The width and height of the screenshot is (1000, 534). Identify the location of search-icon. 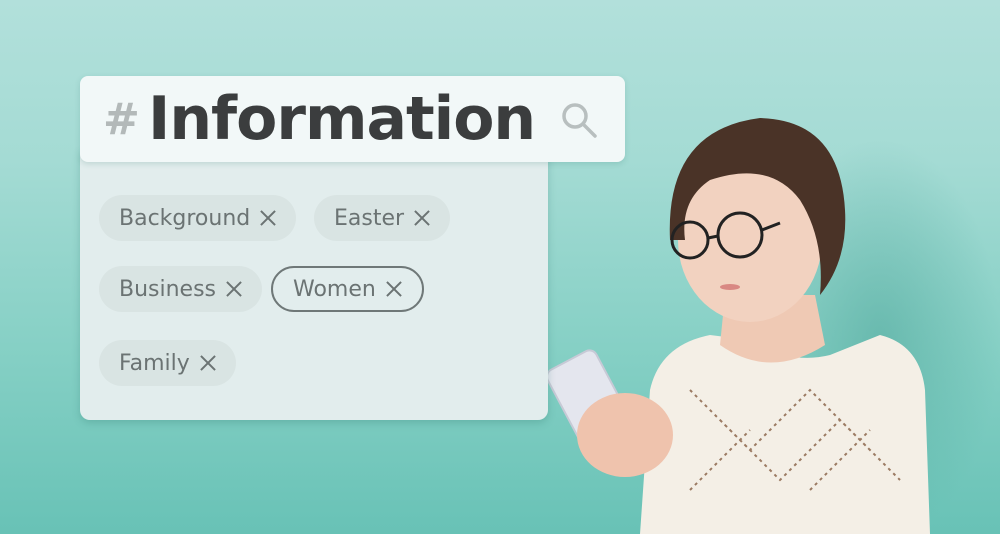
(579, 120).